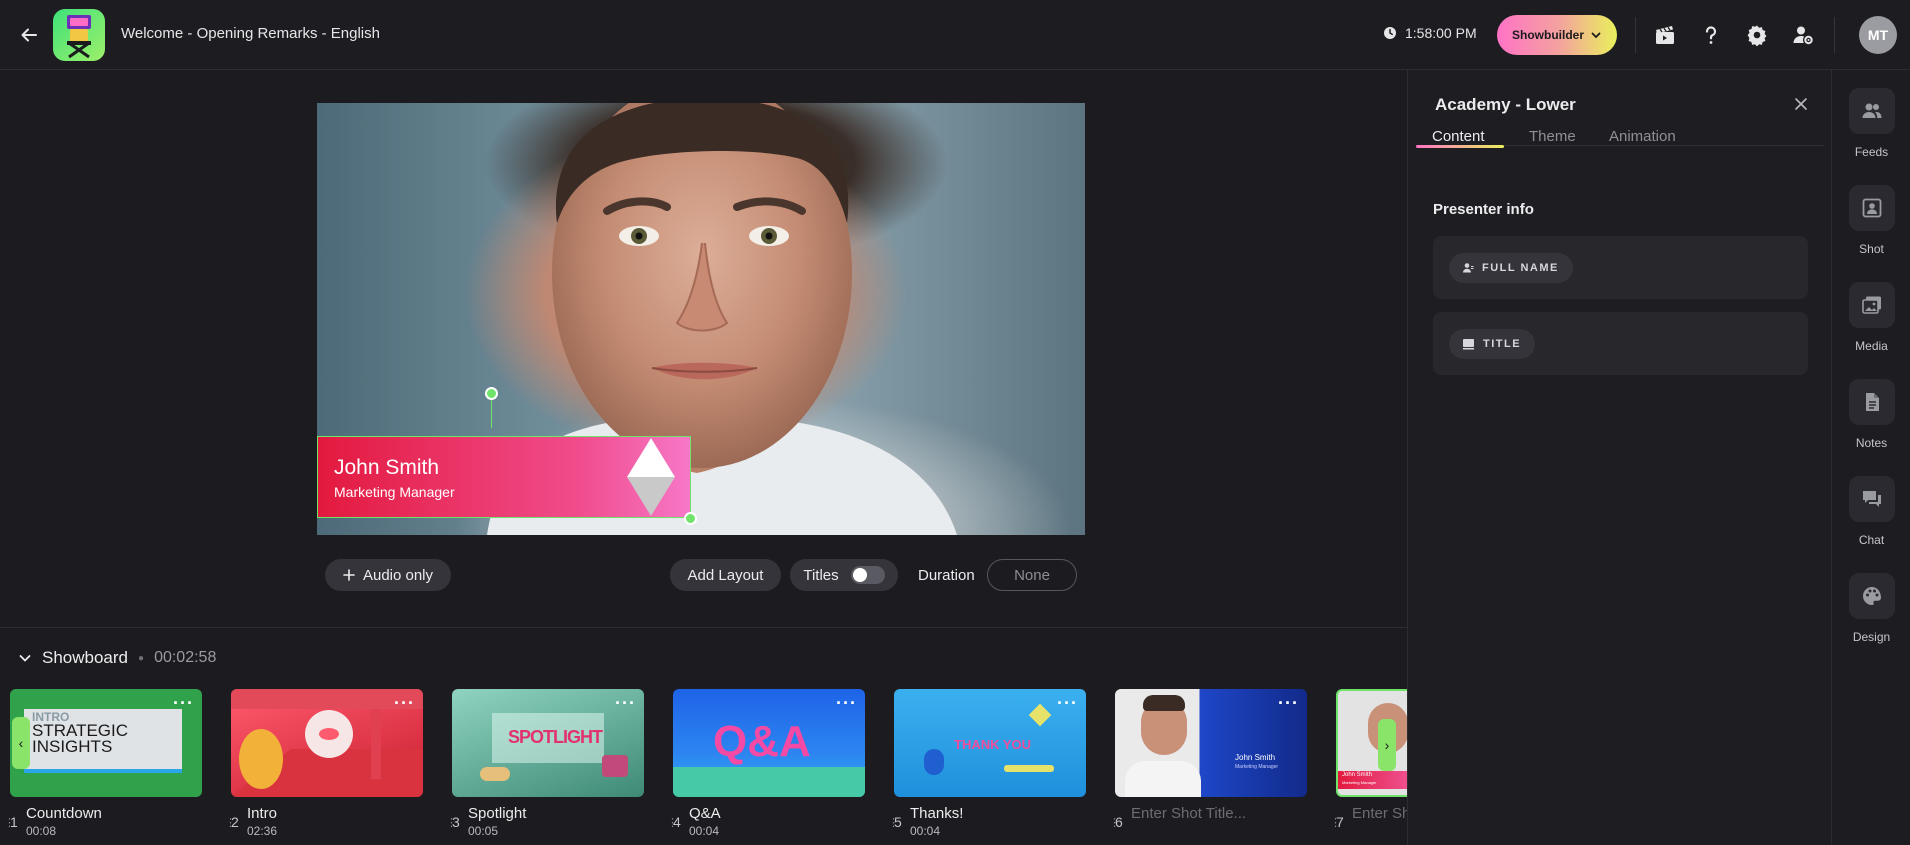  What do you see at coordinates (25, 658) in the screenshot?
I see `chevron-down-icon` at bounding box center [25, 658].